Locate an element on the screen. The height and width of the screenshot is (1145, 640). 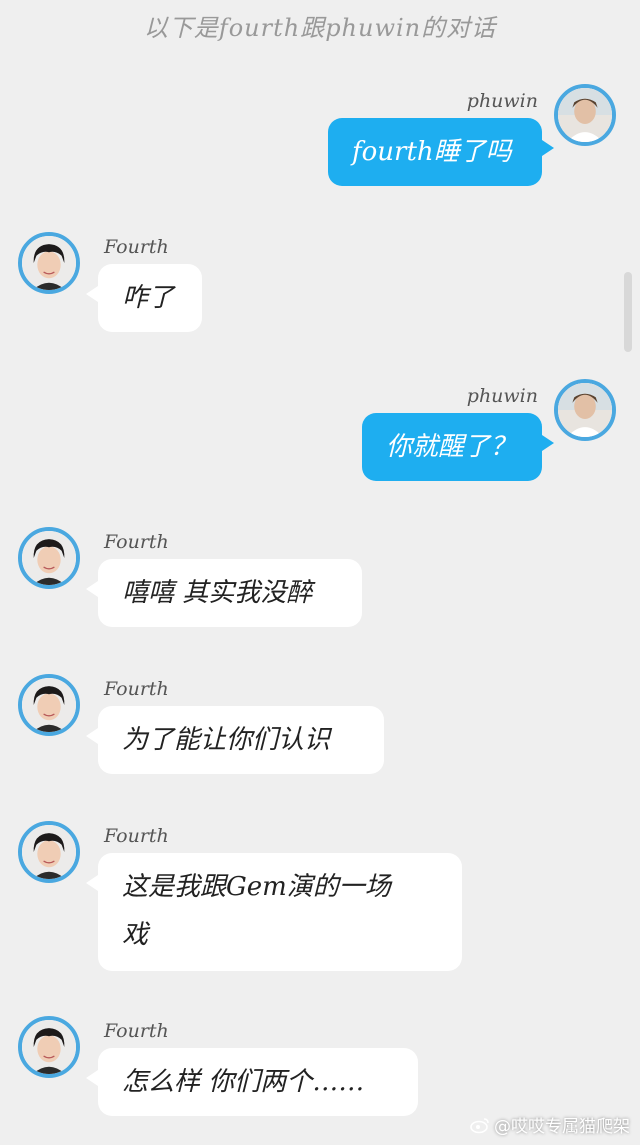
message-bubble: 你就醒了？ is located at coordinates (458, 447).